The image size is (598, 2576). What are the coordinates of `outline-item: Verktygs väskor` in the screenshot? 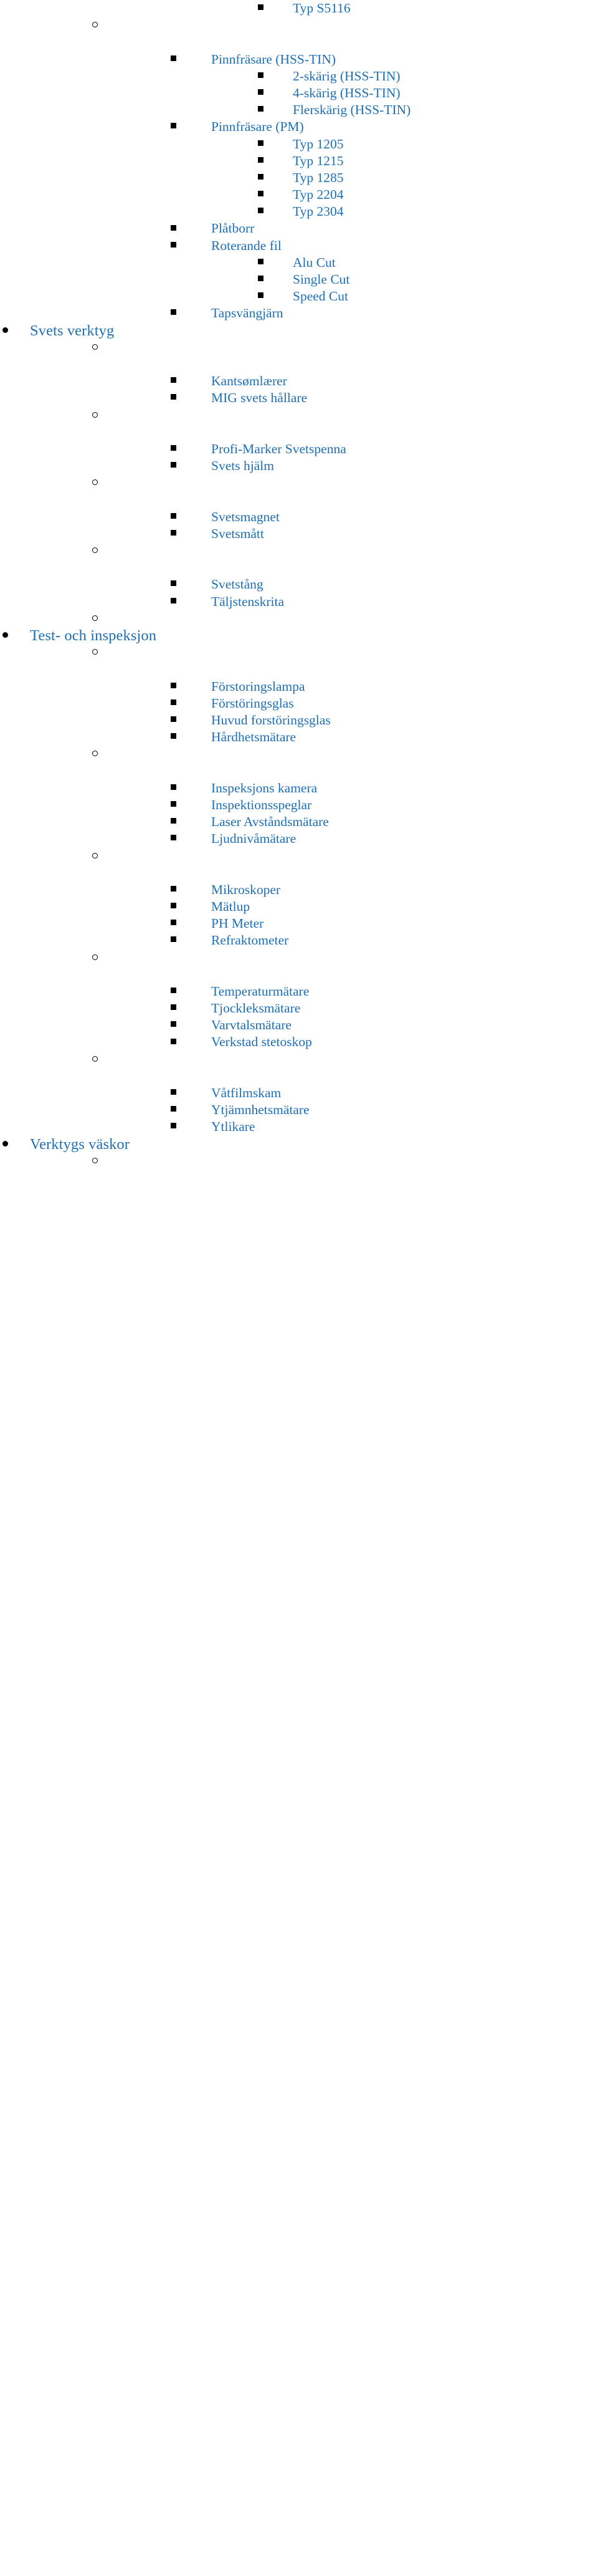 It's located at (299, 1144).